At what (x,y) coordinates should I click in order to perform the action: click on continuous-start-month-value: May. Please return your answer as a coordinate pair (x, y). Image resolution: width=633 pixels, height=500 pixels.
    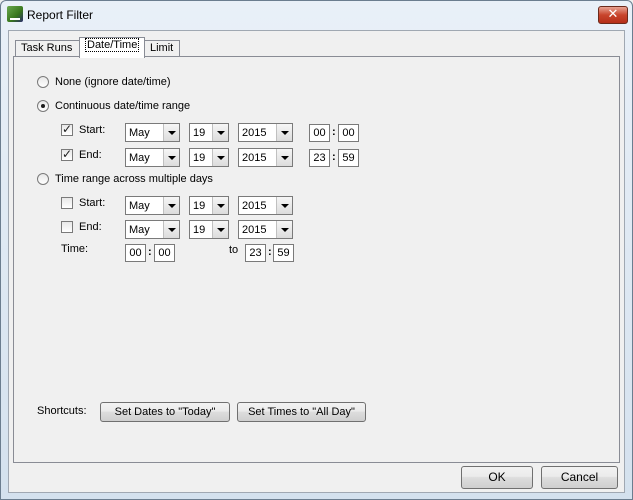
    Looking at the image, I should click on (139, 133).